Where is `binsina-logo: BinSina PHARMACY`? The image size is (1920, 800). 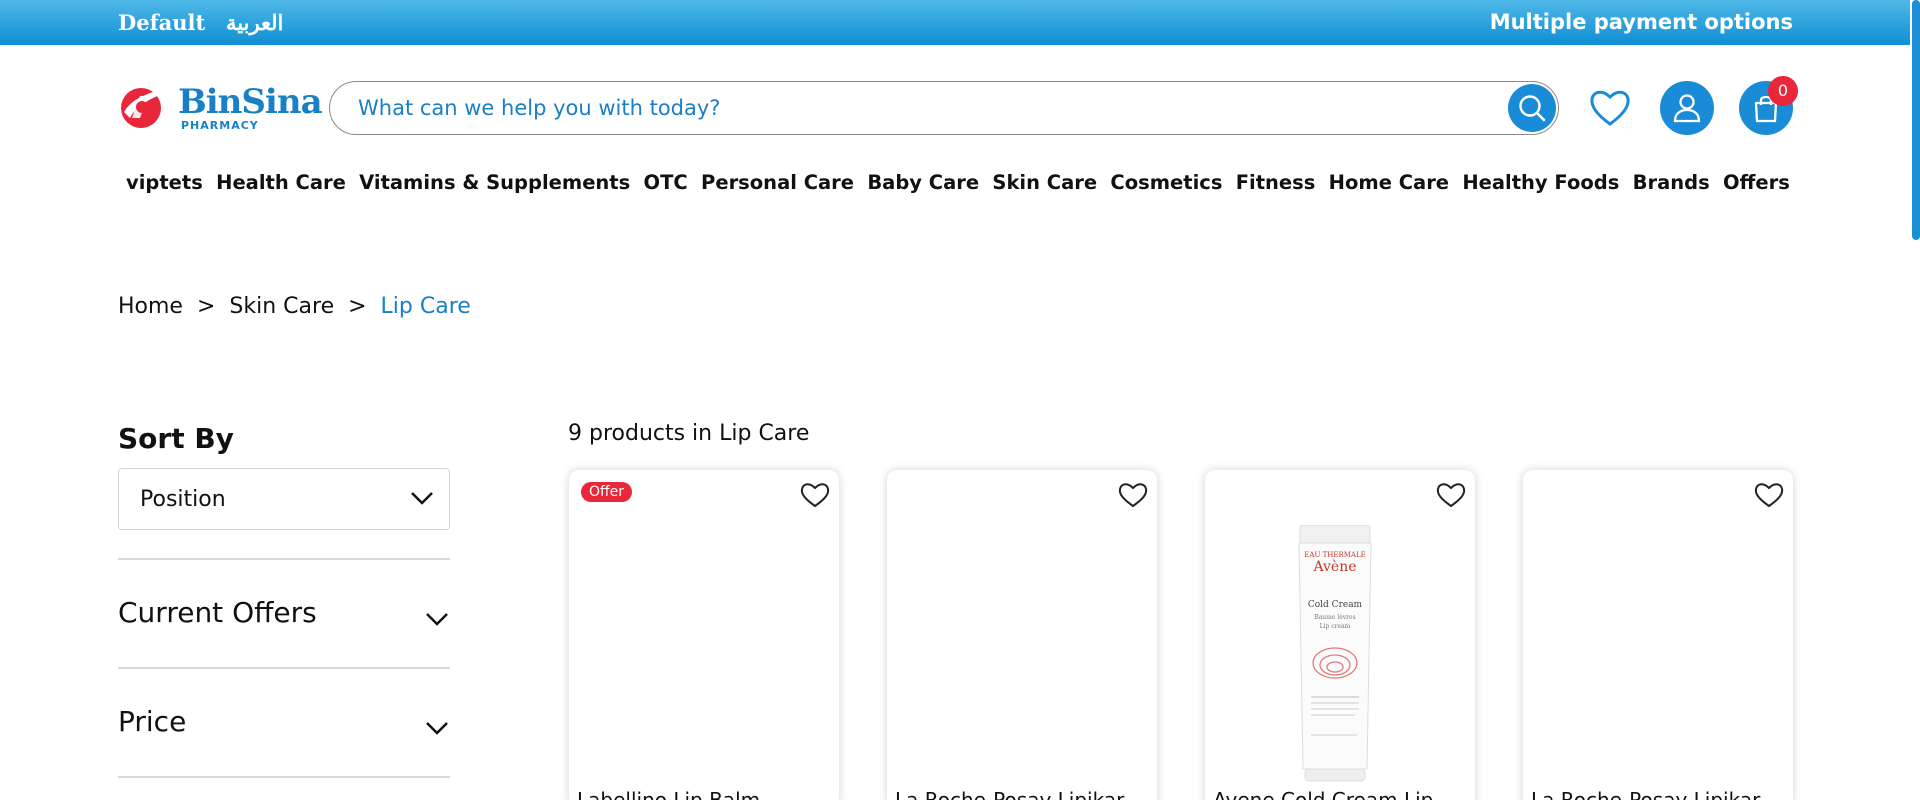 binsina-logo: BinSina PHARMACY is located at coordinates (220, 108).